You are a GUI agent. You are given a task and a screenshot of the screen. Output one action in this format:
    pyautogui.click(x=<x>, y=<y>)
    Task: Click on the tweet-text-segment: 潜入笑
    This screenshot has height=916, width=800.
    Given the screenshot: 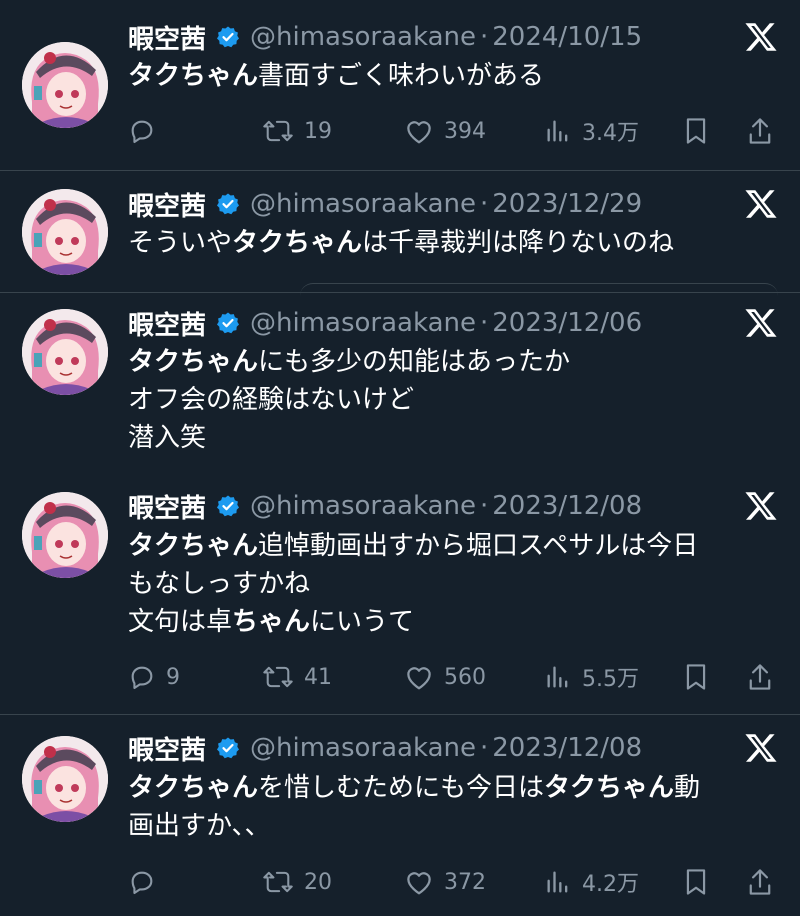 What is the action you would take?
    pyautogui.click(x=167, y=438)
    